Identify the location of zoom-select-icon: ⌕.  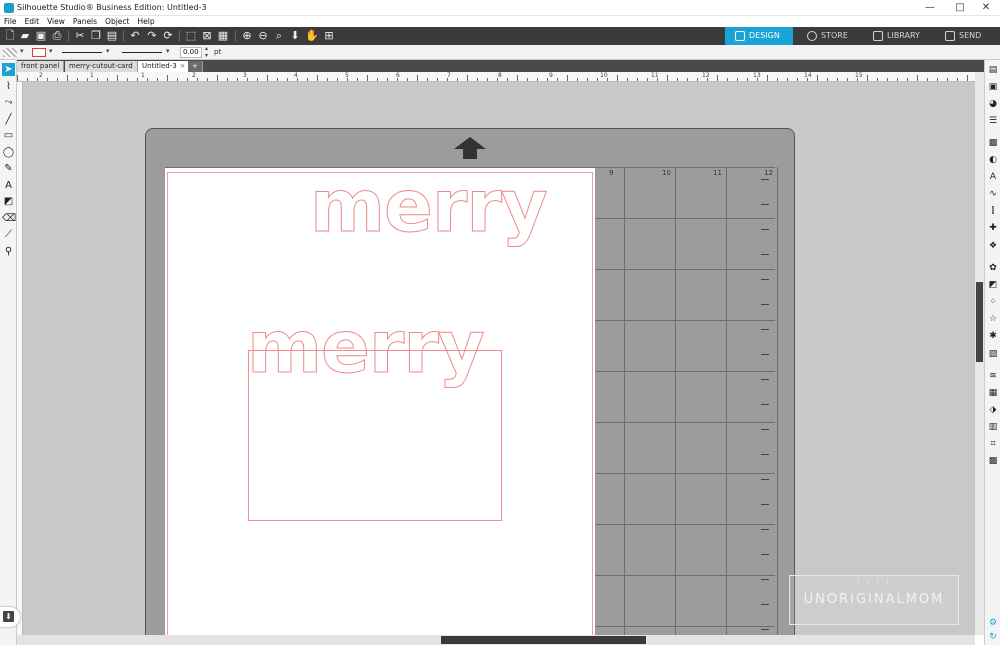
(279, 36).